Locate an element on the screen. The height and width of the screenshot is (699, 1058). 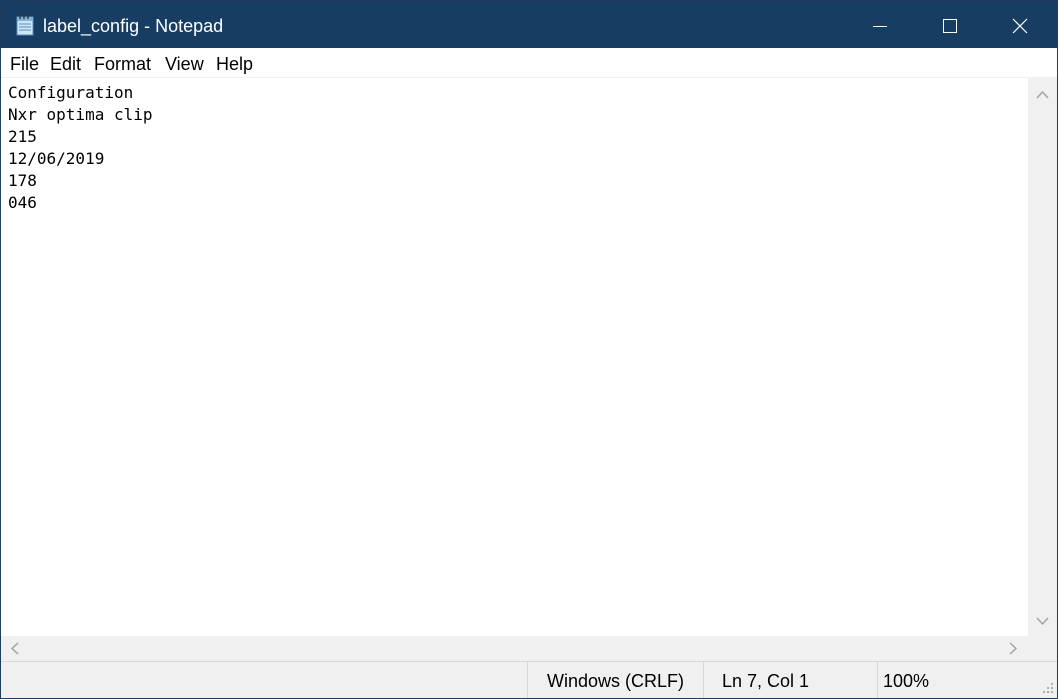
hscroll-arrows is located at coordinates (514, 648).